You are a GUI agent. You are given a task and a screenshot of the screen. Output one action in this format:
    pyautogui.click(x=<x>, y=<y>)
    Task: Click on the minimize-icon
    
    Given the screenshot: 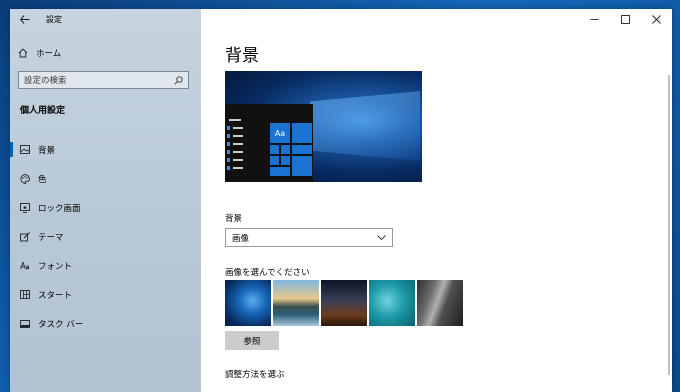 What is the action you would take?
    pyautogui.click(x=594, y=19)
    